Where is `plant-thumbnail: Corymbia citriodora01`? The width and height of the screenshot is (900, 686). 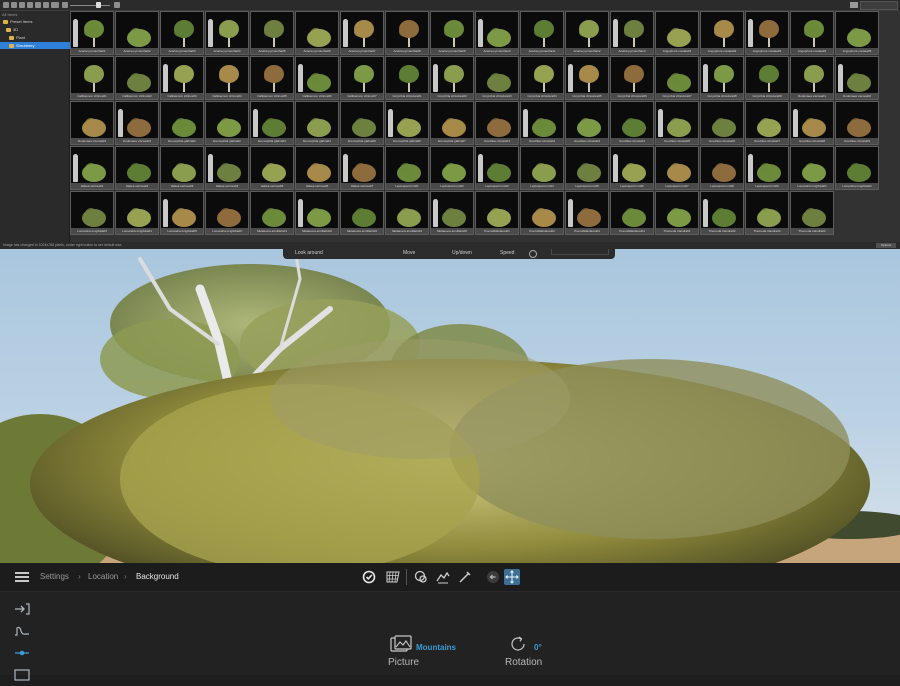 plant-thumbnail: Corymbia citriodora01 is located at coordinates (407, 78).